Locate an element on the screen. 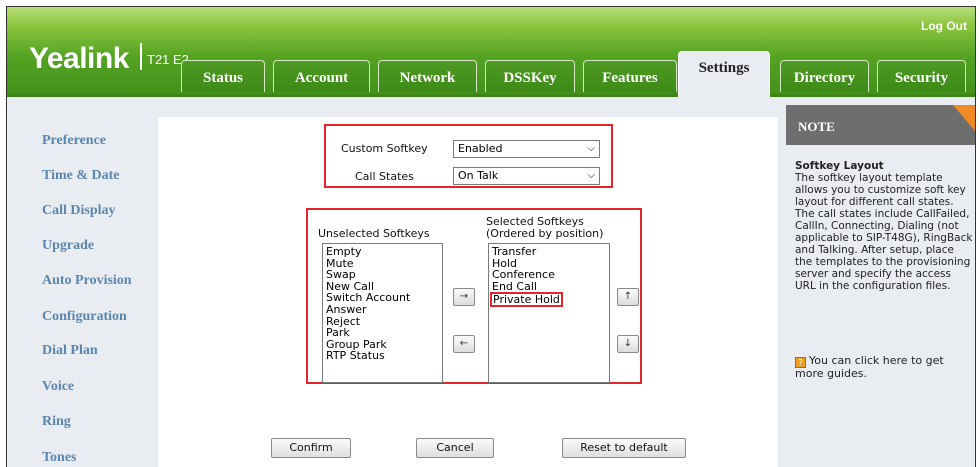 This screenshot has width=980, height=467. logo-separator is located at coordinates (141, 56).